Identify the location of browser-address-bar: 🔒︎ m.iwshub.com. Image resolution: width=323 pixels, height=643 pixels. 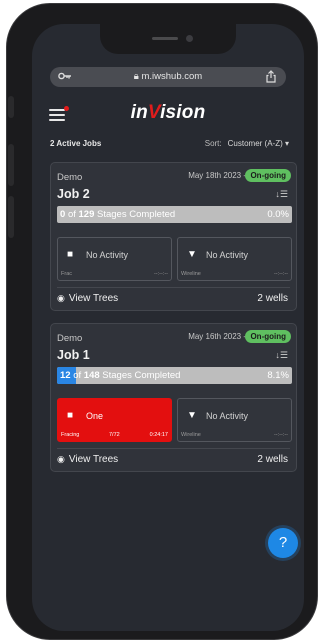
(168, 77).